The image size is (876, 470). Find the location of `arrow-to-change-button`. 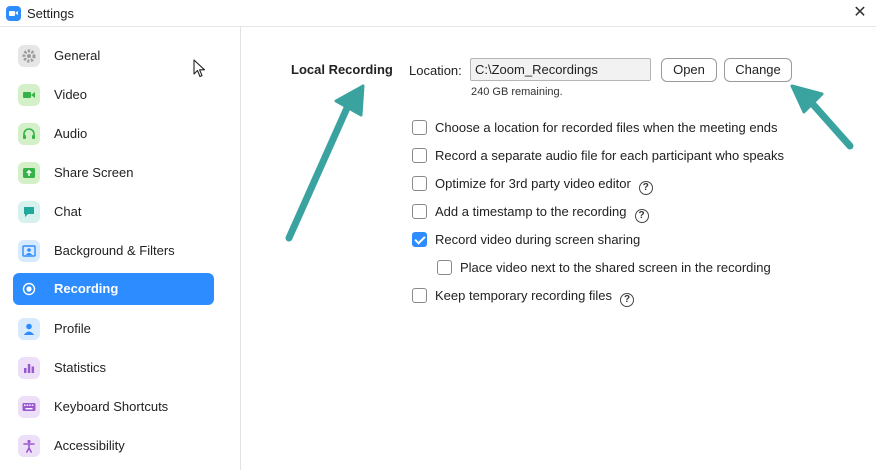

arrow-to-change-button is located at coordinates (822, 117).